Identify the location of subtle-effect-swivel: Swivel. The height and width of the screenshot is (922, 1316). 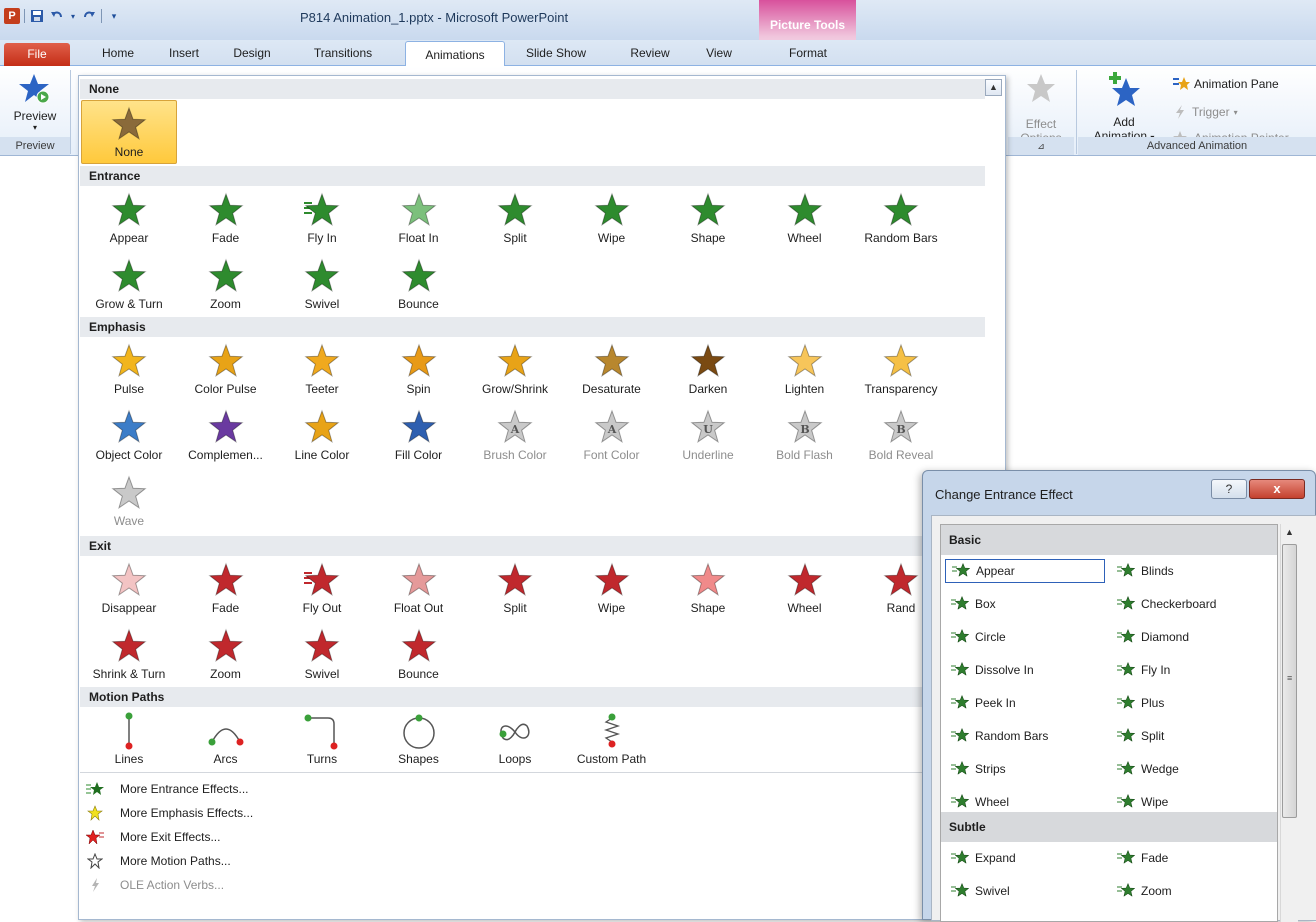
(1025, 891).